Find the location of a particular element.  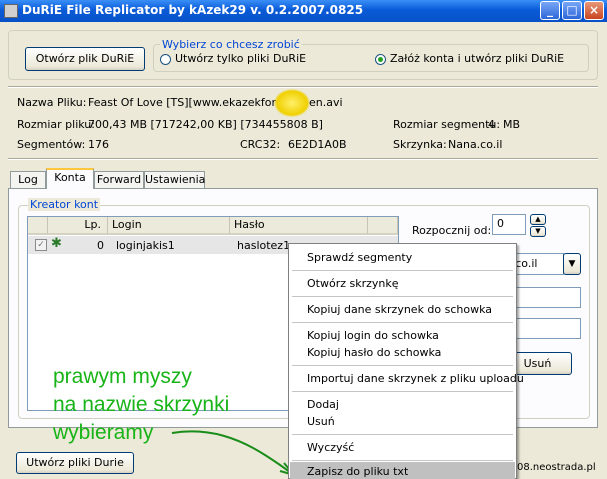

menu-open-mailbox: Otwórz skrzynkę is located at coordinates (353, 283).